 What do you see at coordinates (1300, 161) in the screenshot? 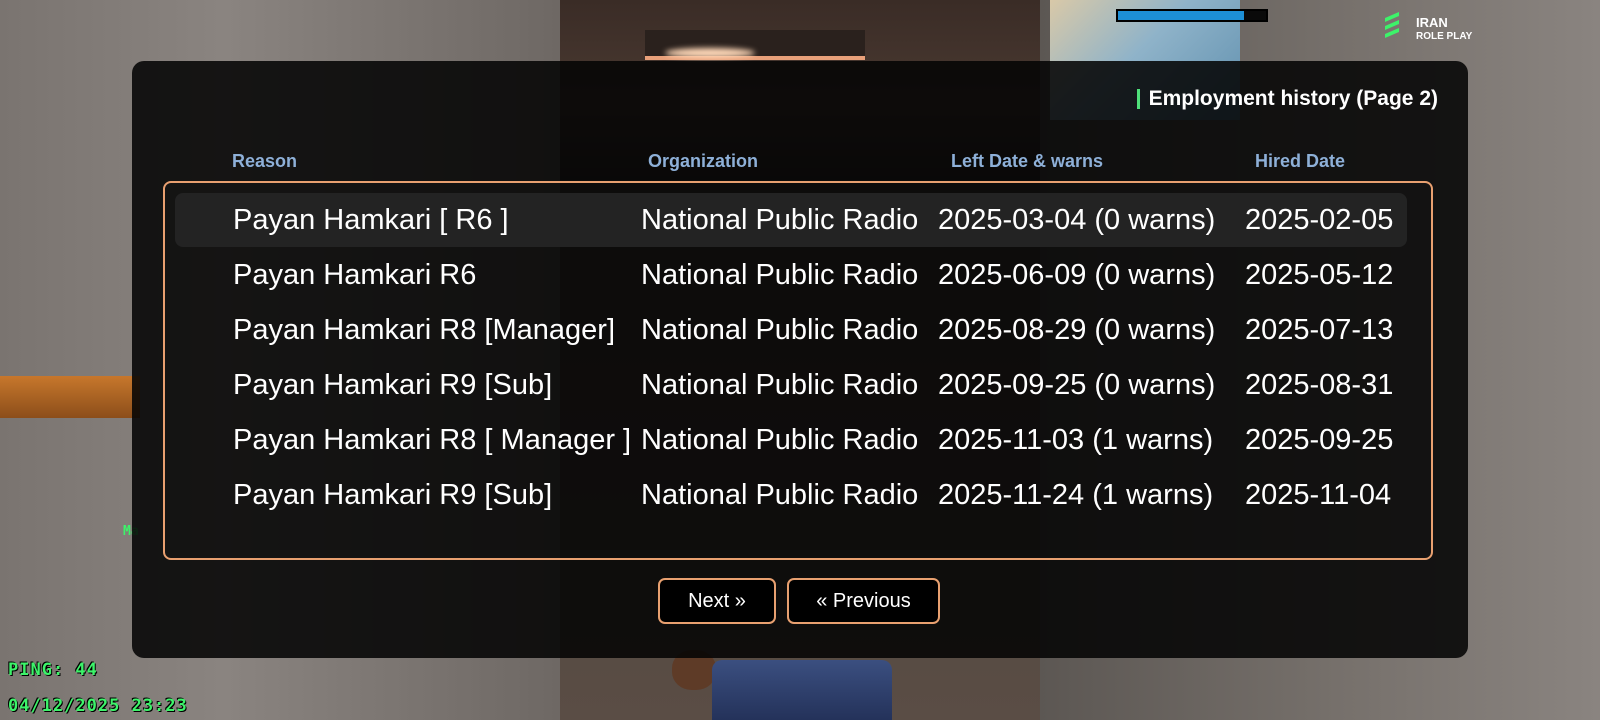
I see `column-header-hired-date: Hired Date` at bounding box center [1300, 161].